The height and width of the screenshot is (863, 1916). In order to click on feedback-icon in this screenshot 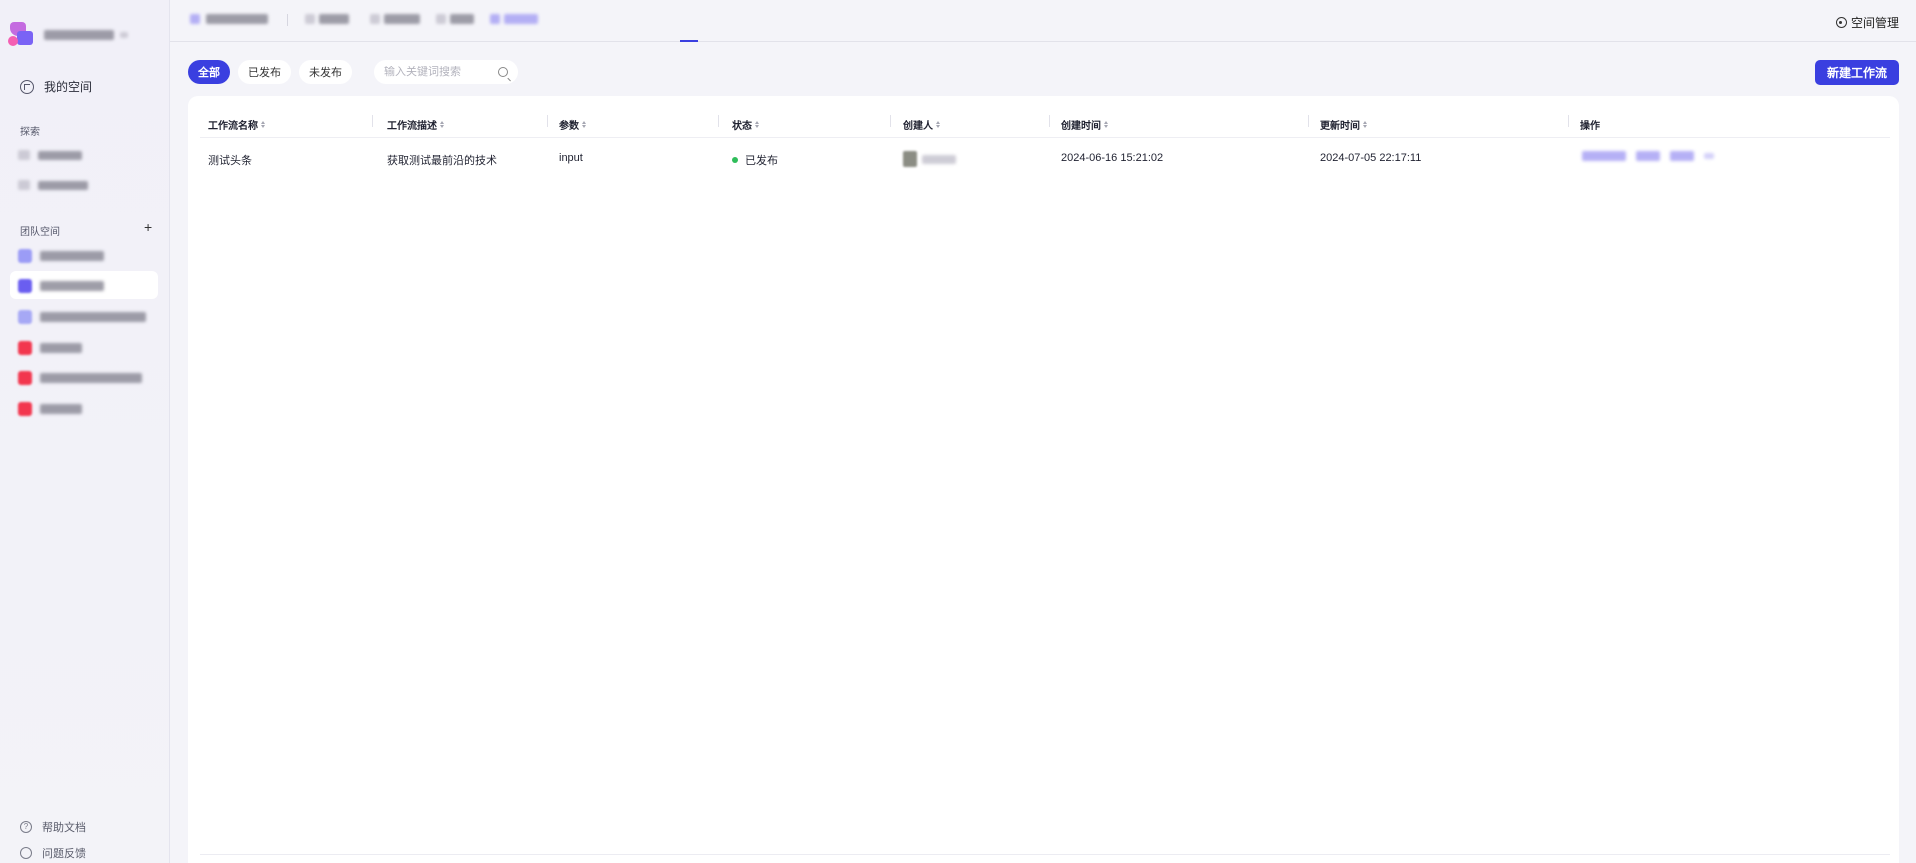, I will do `click(26, 853)`.